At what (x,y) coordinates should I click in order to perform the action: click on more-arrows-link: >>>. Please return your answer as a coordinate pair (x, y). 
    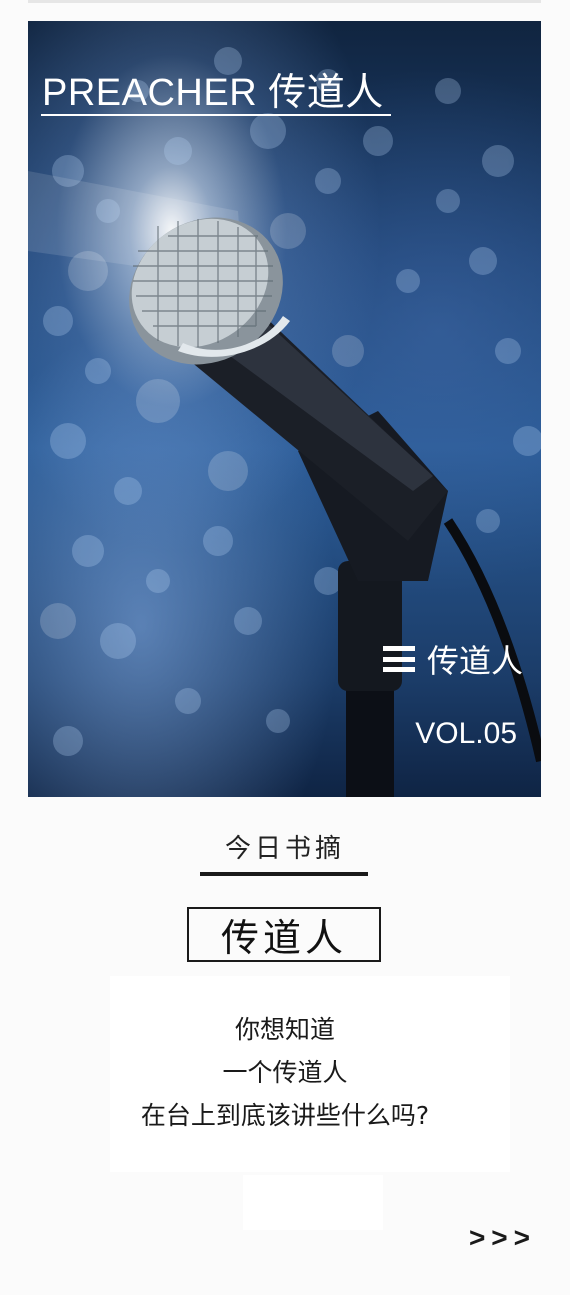
    Looking at the image, I should click on (502, 1238).